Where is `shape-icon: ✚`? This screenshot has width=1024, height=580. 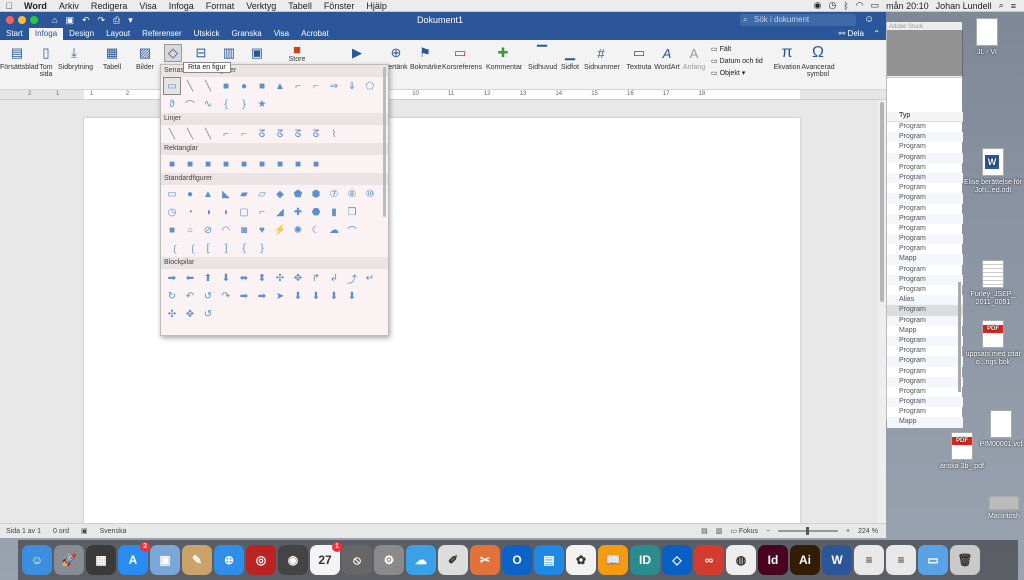 shape-icon: ✚ is located at coordinates (298, 212).